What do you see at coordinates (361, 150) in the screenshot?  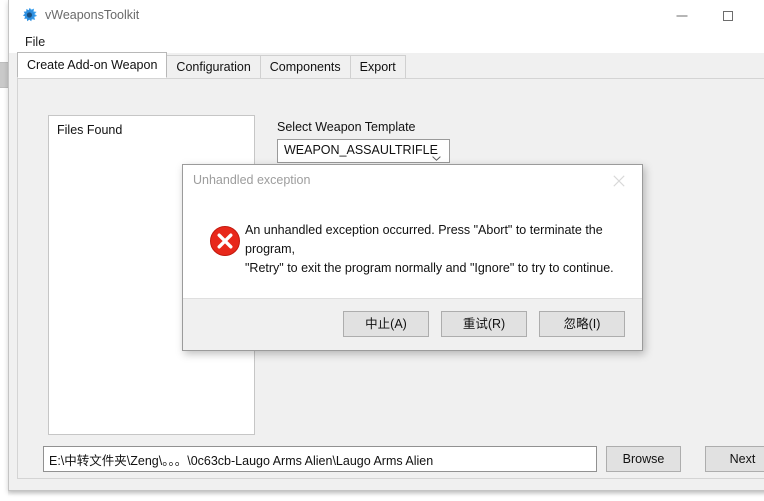 I see `weapon-template-value: WEAPON_ASSAULTRIFLE` at bounding box center [361, 150].